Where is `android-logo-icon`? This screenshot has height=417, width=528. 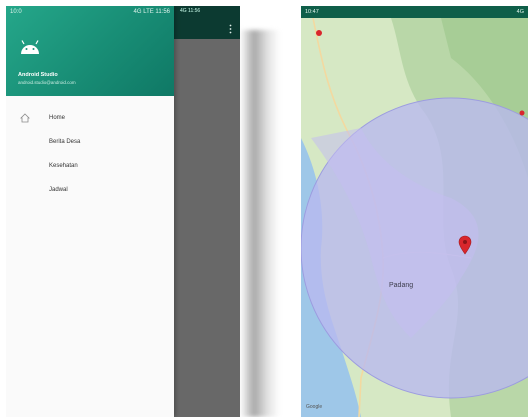 android-logo-icon is located at coordinates (30, 47).